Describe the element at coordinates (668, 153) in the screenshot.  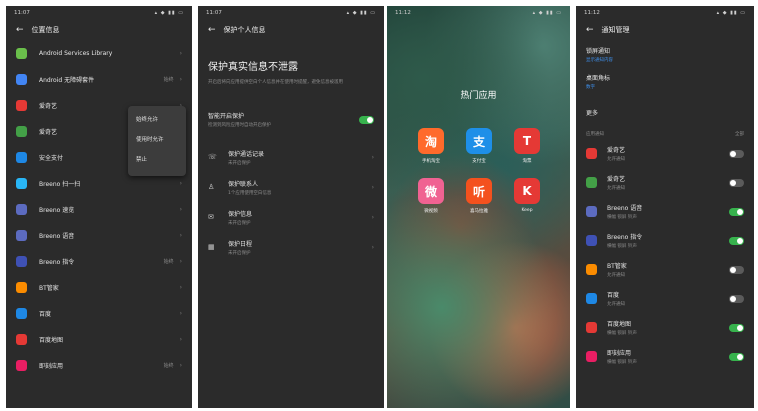
I see `app-notification-text: 爱奇艺 允许通知` at that location.